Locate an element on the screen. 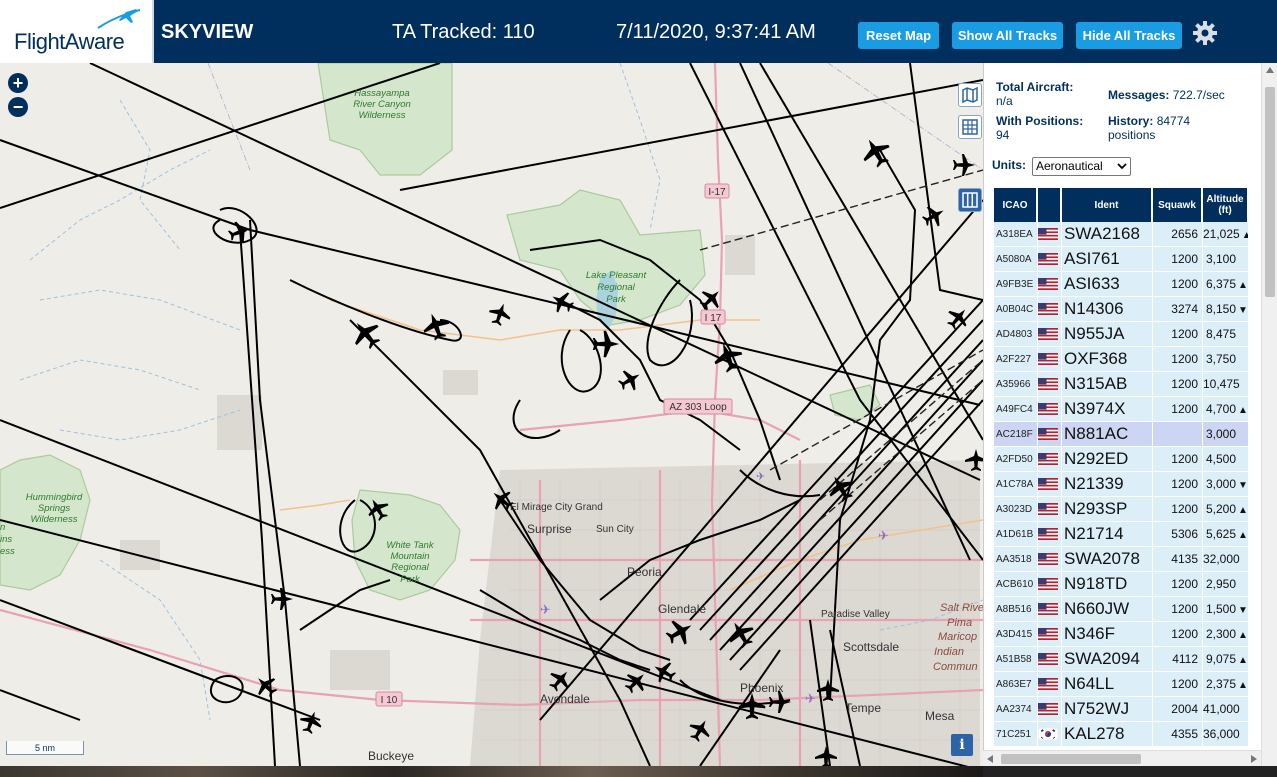  table-row: ACB610 N918TD 1200 2,950 is located at coordinates (1121, 584).